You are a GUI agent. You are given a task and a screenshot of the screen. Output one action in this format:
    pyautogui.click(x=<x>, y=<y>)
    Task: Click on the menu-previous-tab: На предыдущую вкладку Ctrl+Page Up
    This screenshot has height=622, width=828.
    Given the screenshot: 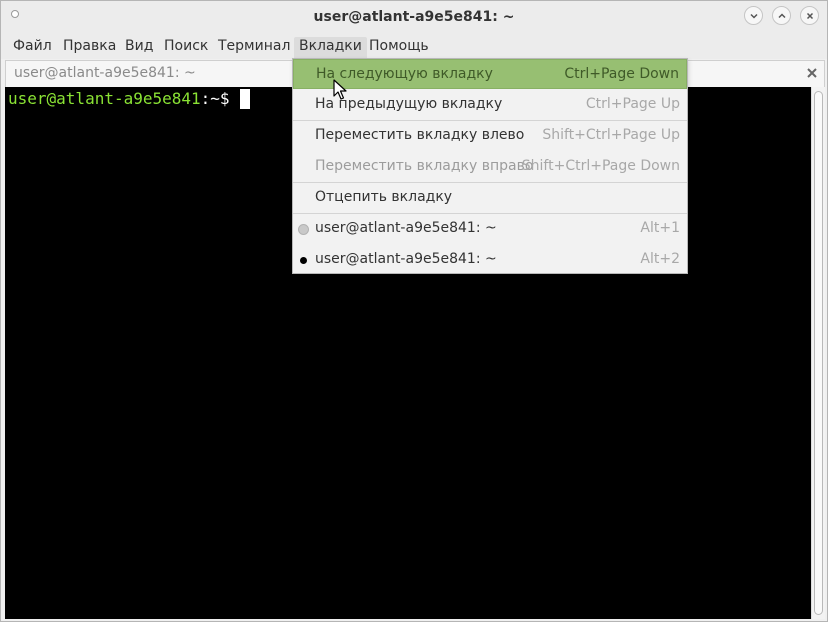 What is the action you would take?
    pyautogui.click(x=490, y=105)
    